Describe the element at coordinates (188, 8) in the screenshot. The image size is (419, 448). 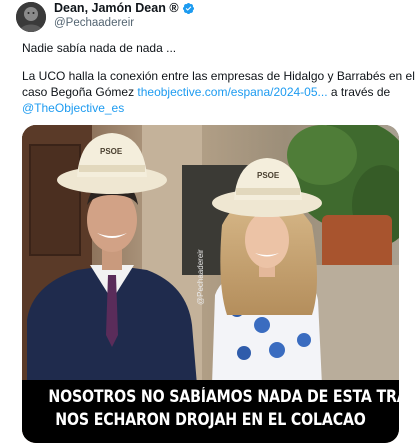
I see `verified-badge-icon` at that location.